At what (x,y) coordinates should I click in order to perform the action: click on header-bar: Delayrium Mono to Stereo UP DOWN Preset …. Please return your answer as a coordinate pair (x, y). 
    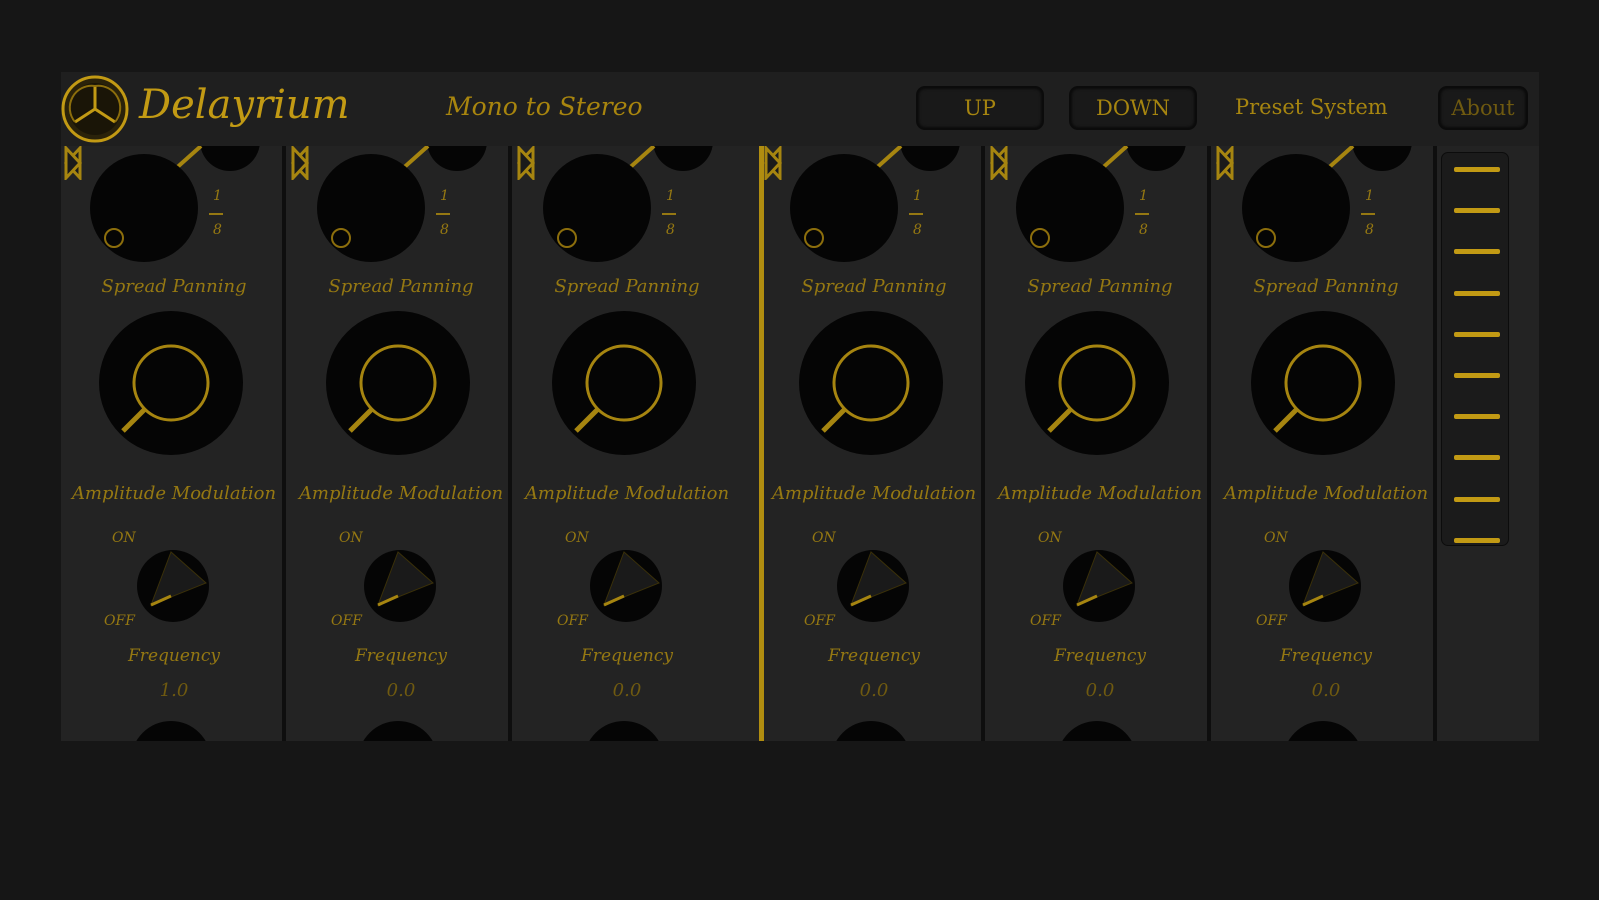
    Looking at the image, I should click on (800, 109).